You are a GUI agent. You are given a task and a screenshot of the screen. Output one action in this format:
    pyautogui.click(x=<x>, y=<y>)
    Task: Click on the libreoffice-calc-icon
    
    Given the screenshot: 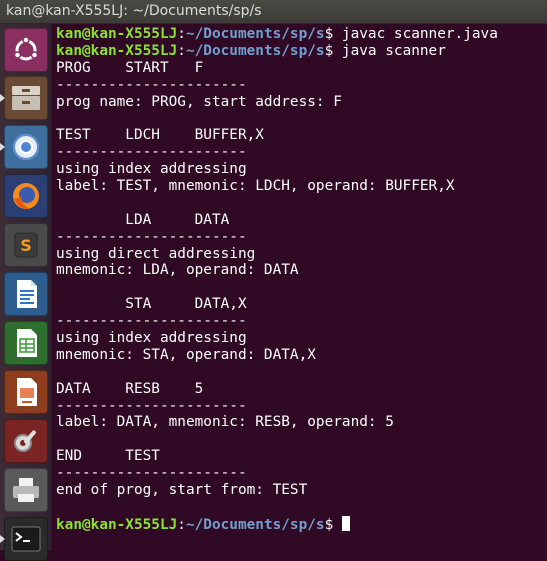 What is the action you would take?
    pyautogui.click(x=27, y=343)
    